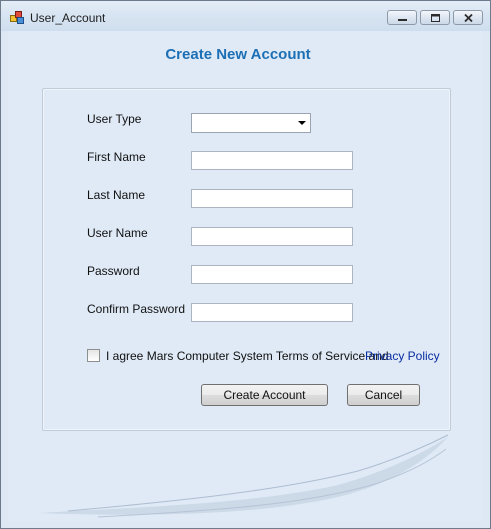 This screenshot has height=529, width=491. I want to click on first-name-label: First Name, so click(116, 157).